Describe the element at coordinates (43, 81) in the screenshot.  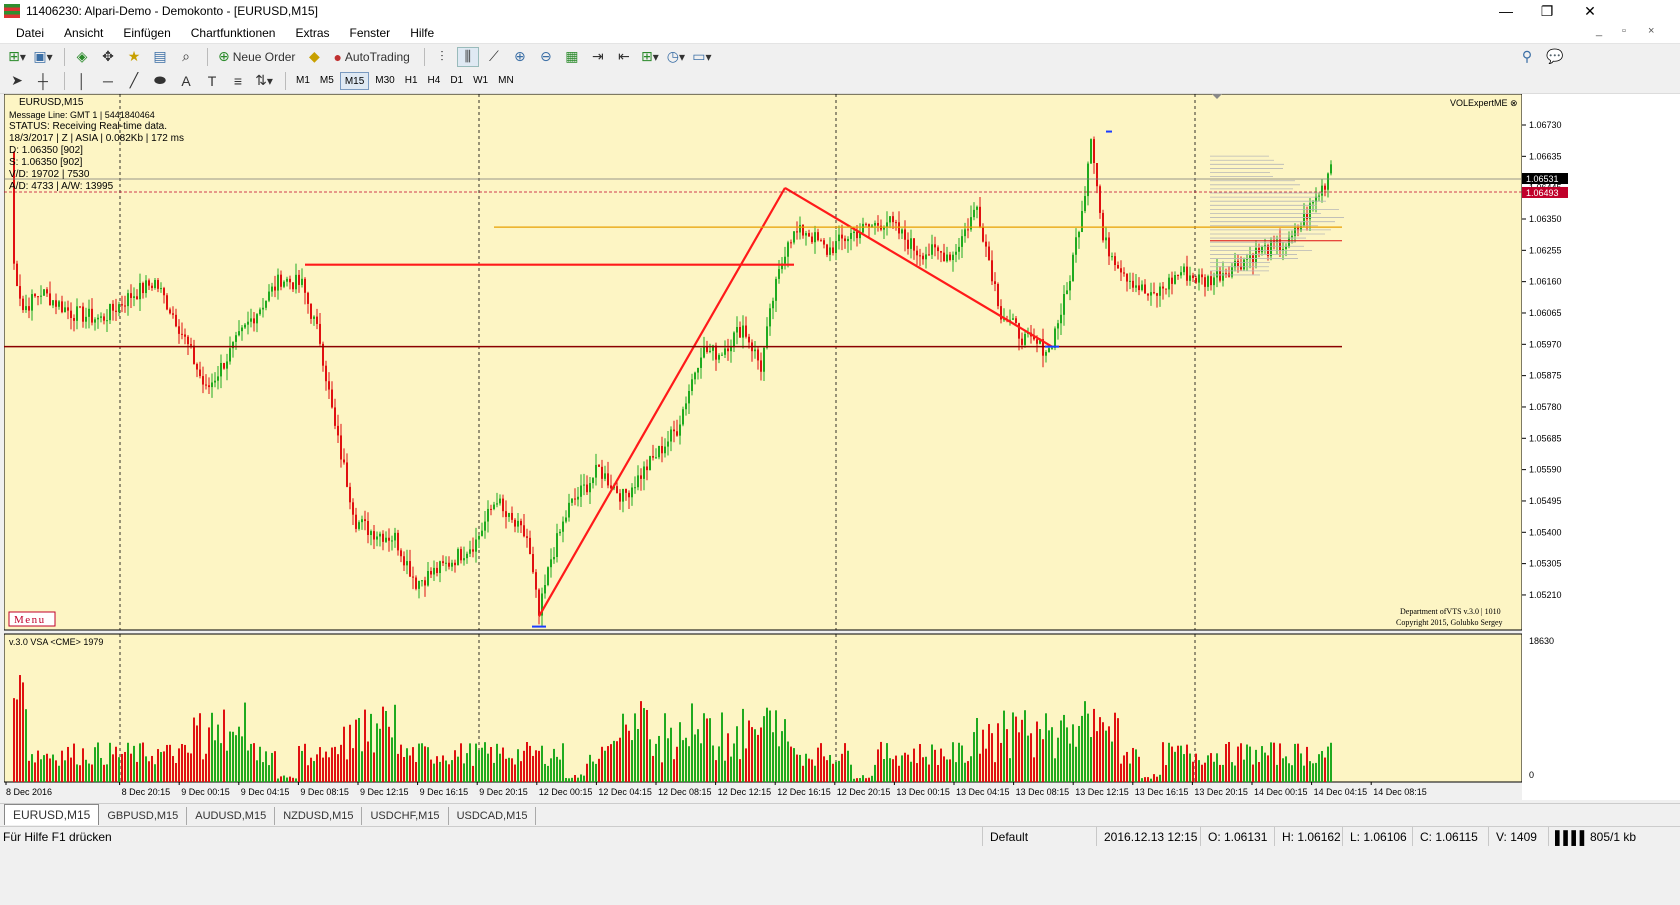
I see `crosshair-icon: ┼` at that location.